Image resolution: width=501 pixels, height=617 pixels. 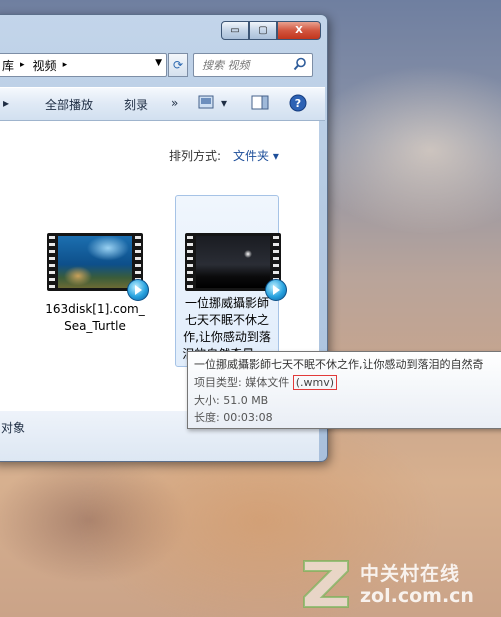 What do you see at coordinates (256, 155) in the screenshot?
I see `sort-dropdown: 文件夹 ▾` at bounding box center [256, 155].